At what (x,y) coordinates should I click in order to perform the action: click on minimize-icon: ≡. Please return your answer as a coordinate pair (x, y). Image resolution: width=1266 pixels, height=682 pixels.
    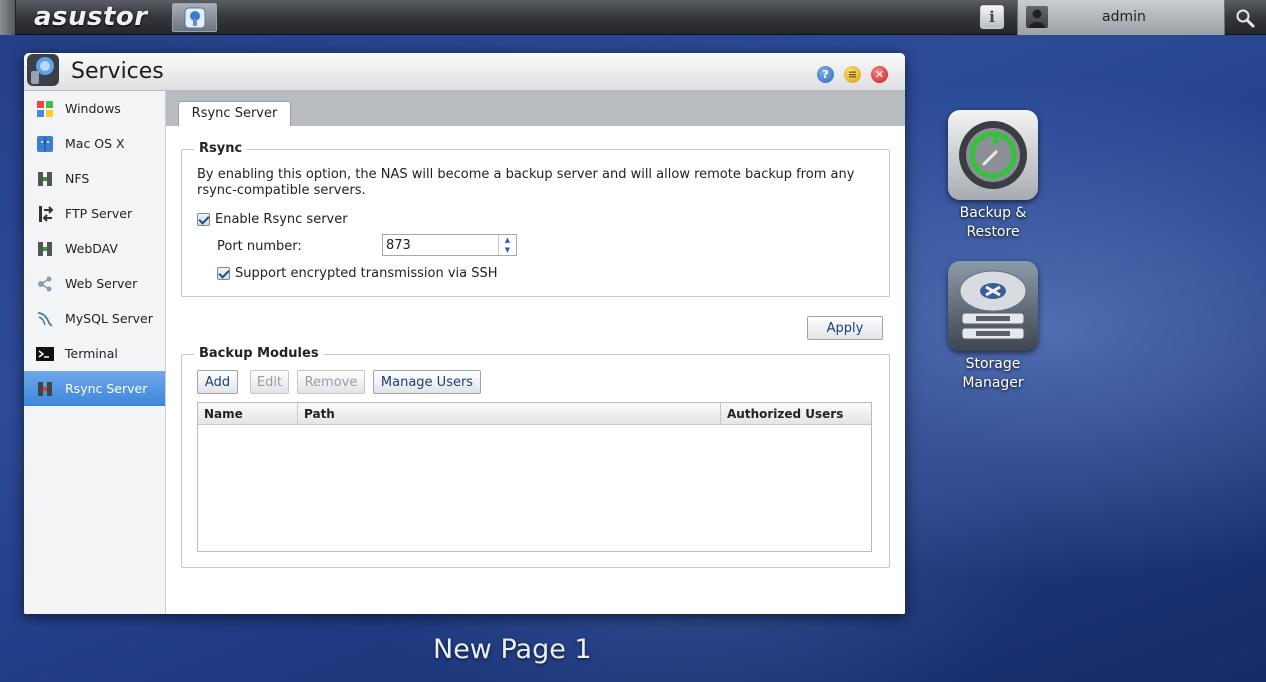
    Looking at the image, I should click on (852, 74).